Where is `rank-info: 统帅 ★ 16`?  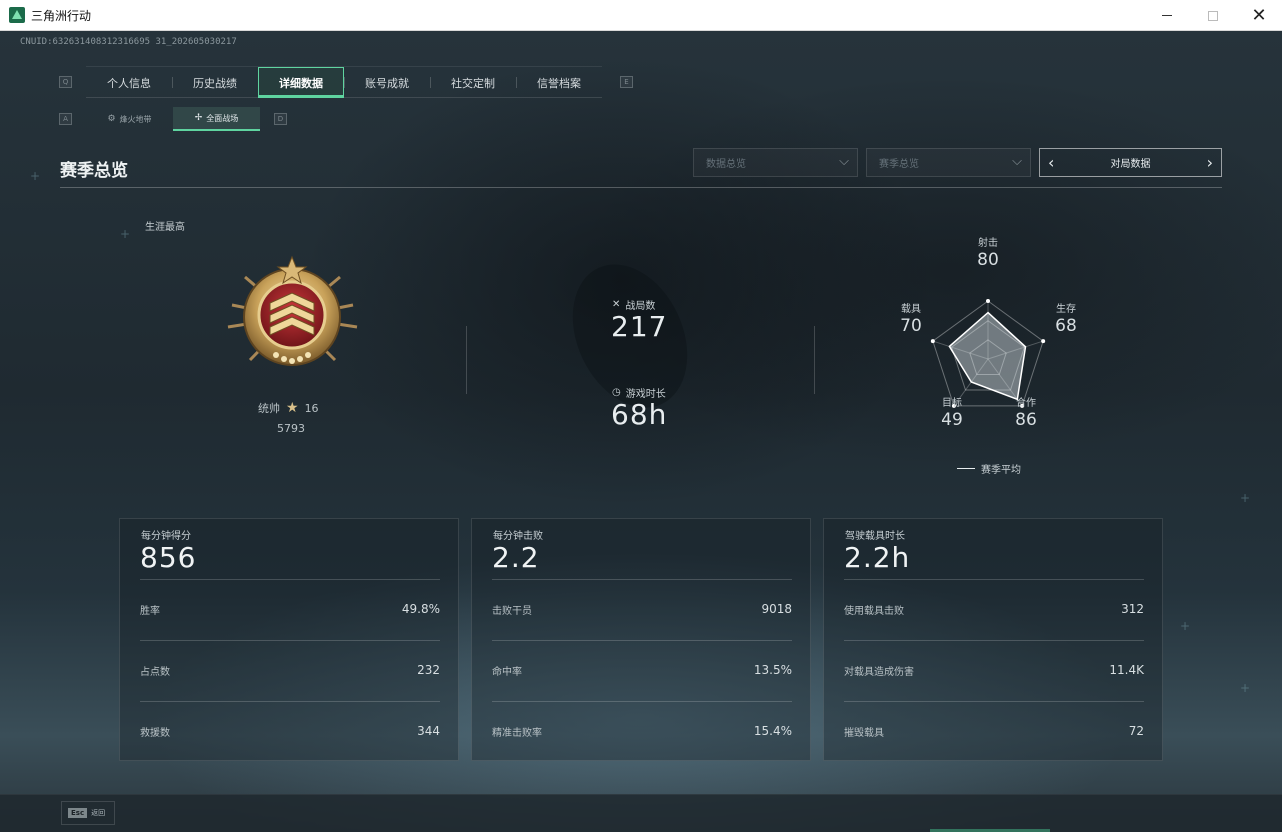
rank-info: 统帅 ★ 16 is located at coordinates (288, 408).